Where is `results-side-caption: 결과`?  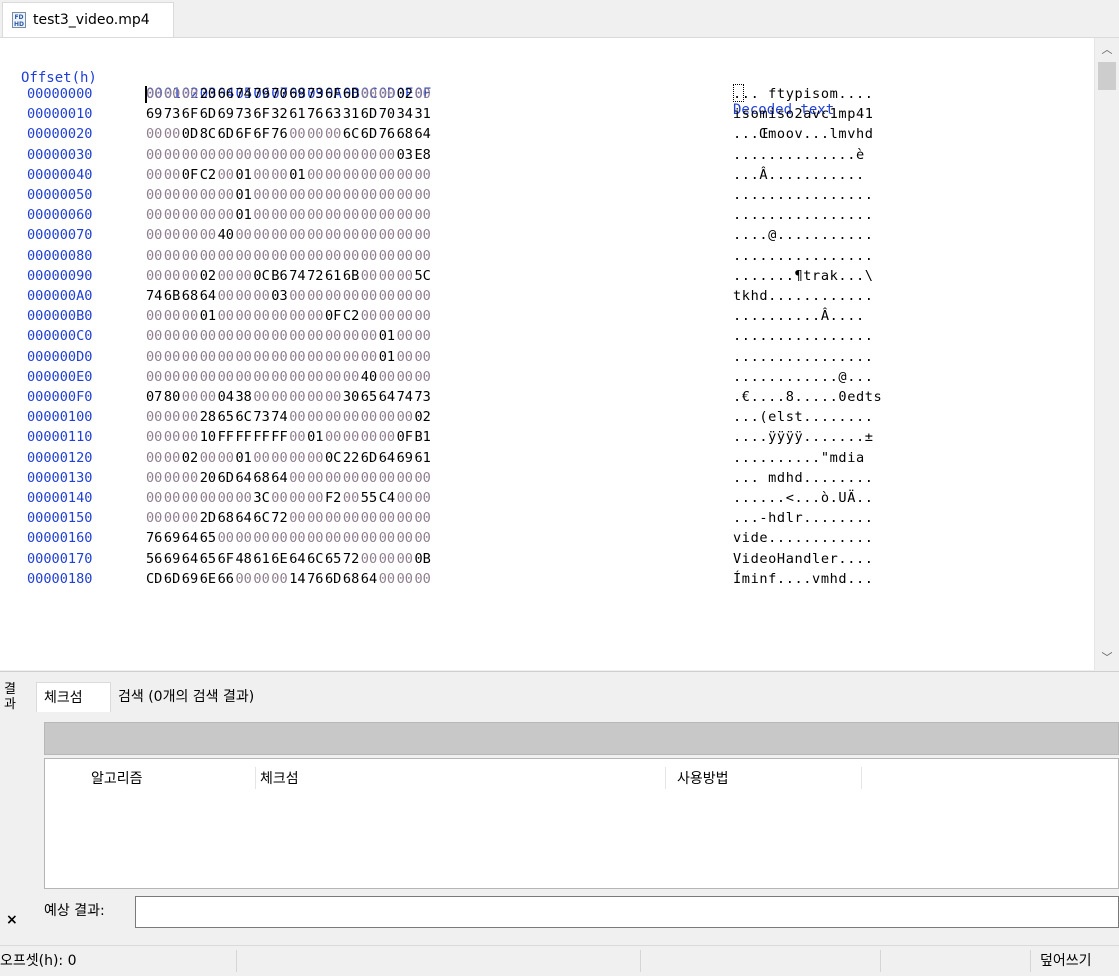 results-side-caption: 결과 is located at coordinates (10, 697).